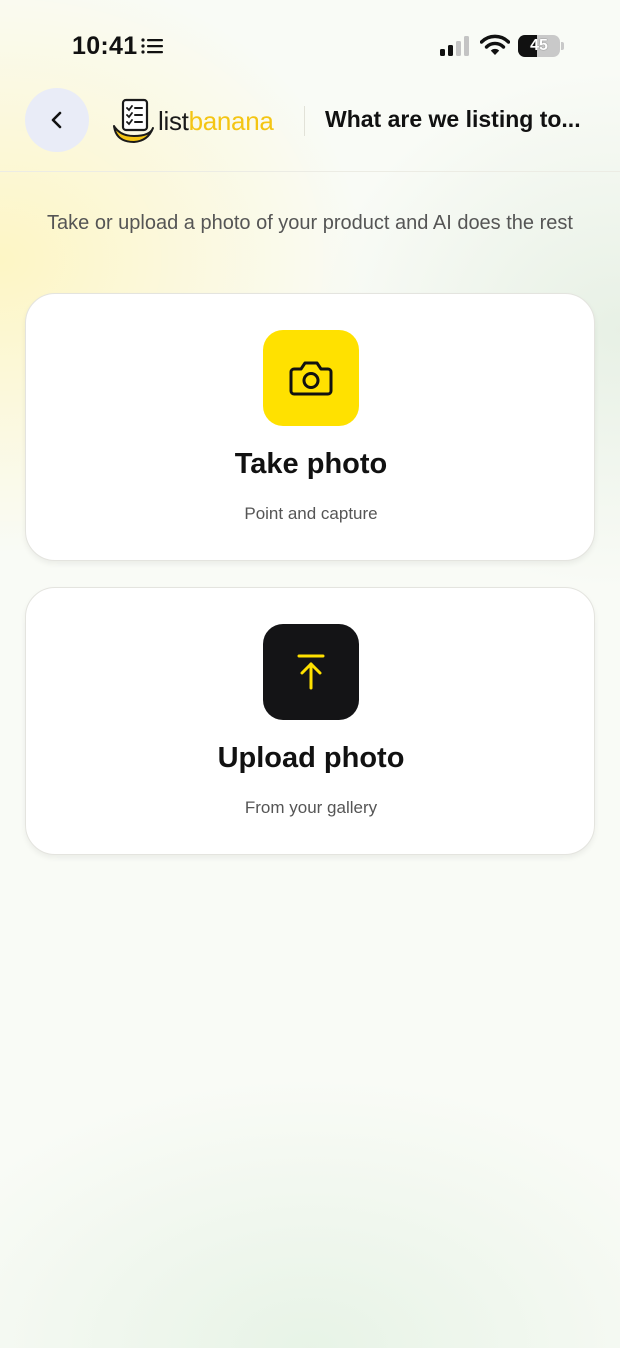 This screenshot has height=1348, width=620. I want to click on back-button, so click(57, 120).